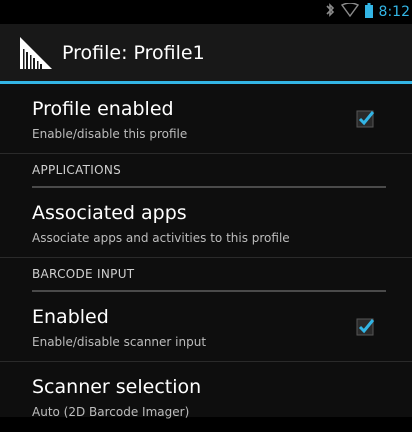 This screenshot has width=412, height=432. Describe the element at coordinates (34, 53) in the screenshot. I see `app-logo-icon` at that location.